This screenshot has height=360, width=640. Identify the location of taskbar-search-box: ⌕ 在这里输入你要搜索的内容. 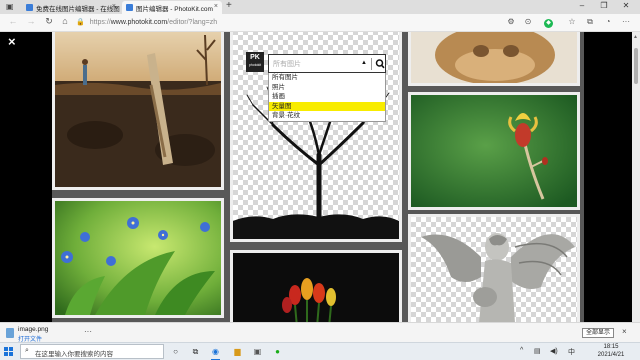
(92, 351).